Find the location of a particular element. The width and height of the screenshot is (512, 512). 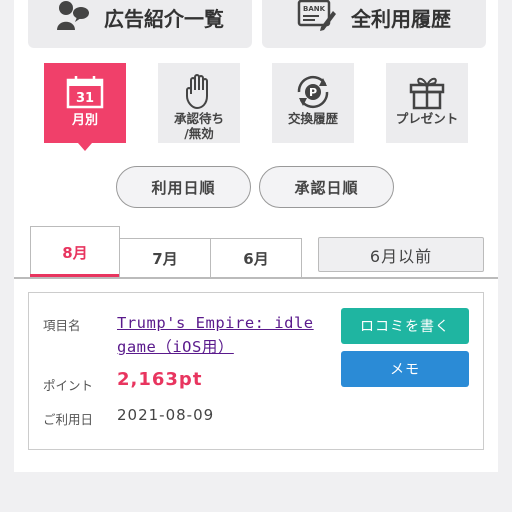

stop-hand-icon is located at coordinates (199, 92).